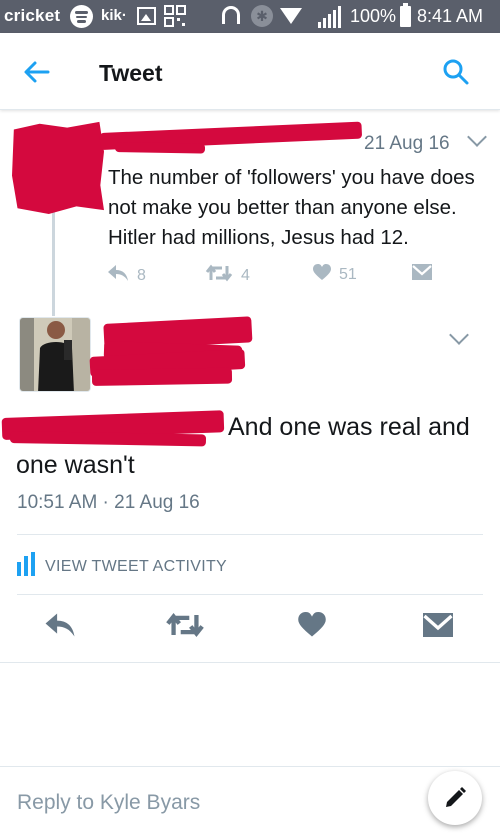  What do you see at coordinates (422, 274) in the screenshot?
I see `direct-message-icon` at bounding box center [422, 274].